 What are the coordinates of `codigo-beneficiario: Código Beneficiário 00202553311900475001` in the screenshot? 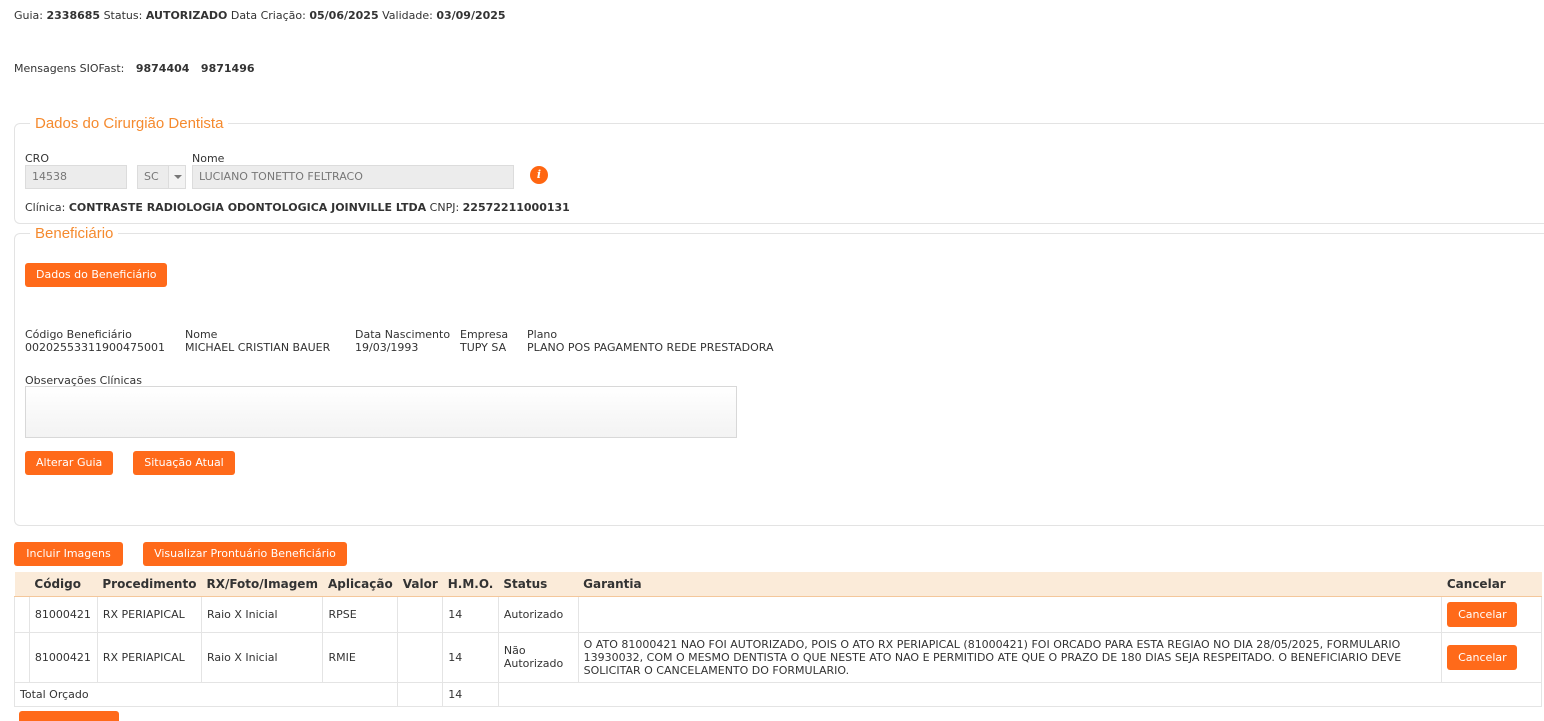 It's located at (95, 341).